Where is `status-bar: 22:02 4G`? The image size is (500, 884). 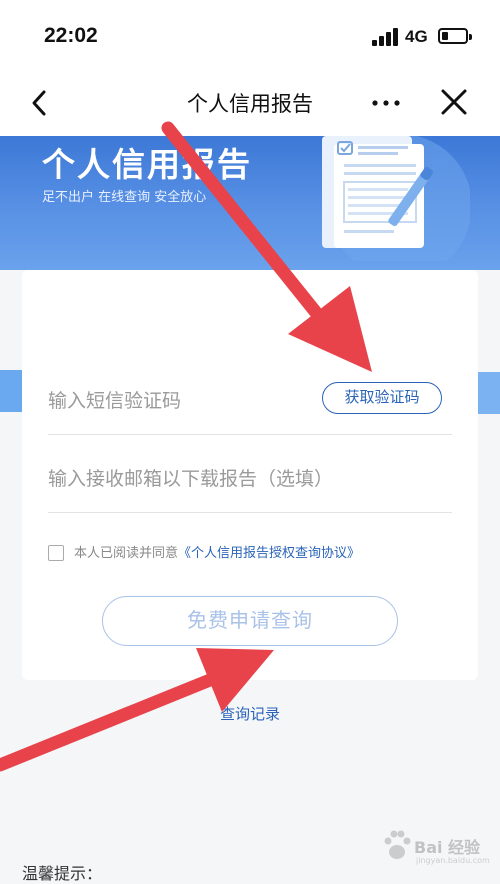 status-bar: 22:02 4G is located at coordinates (250, 39).